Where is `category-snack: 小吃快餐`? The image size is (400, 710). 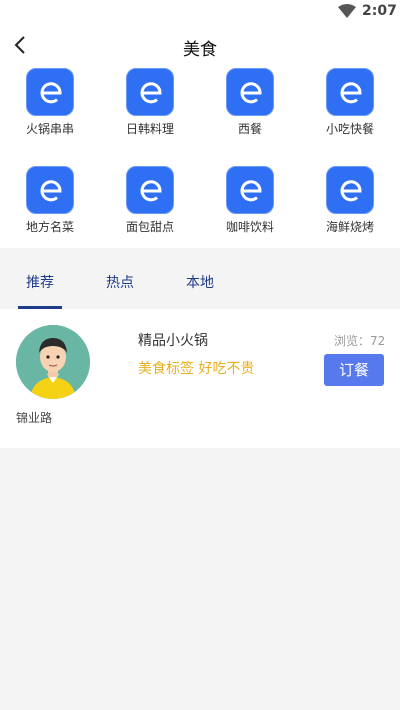
category-snack: 小吃快餐 is located at coordinates (350, 107).